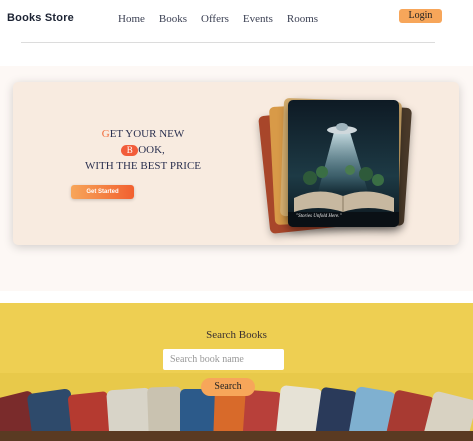 The height and width of the screenshot is (441, 473). I want to click on ufo-book-art, so click(343, 163).